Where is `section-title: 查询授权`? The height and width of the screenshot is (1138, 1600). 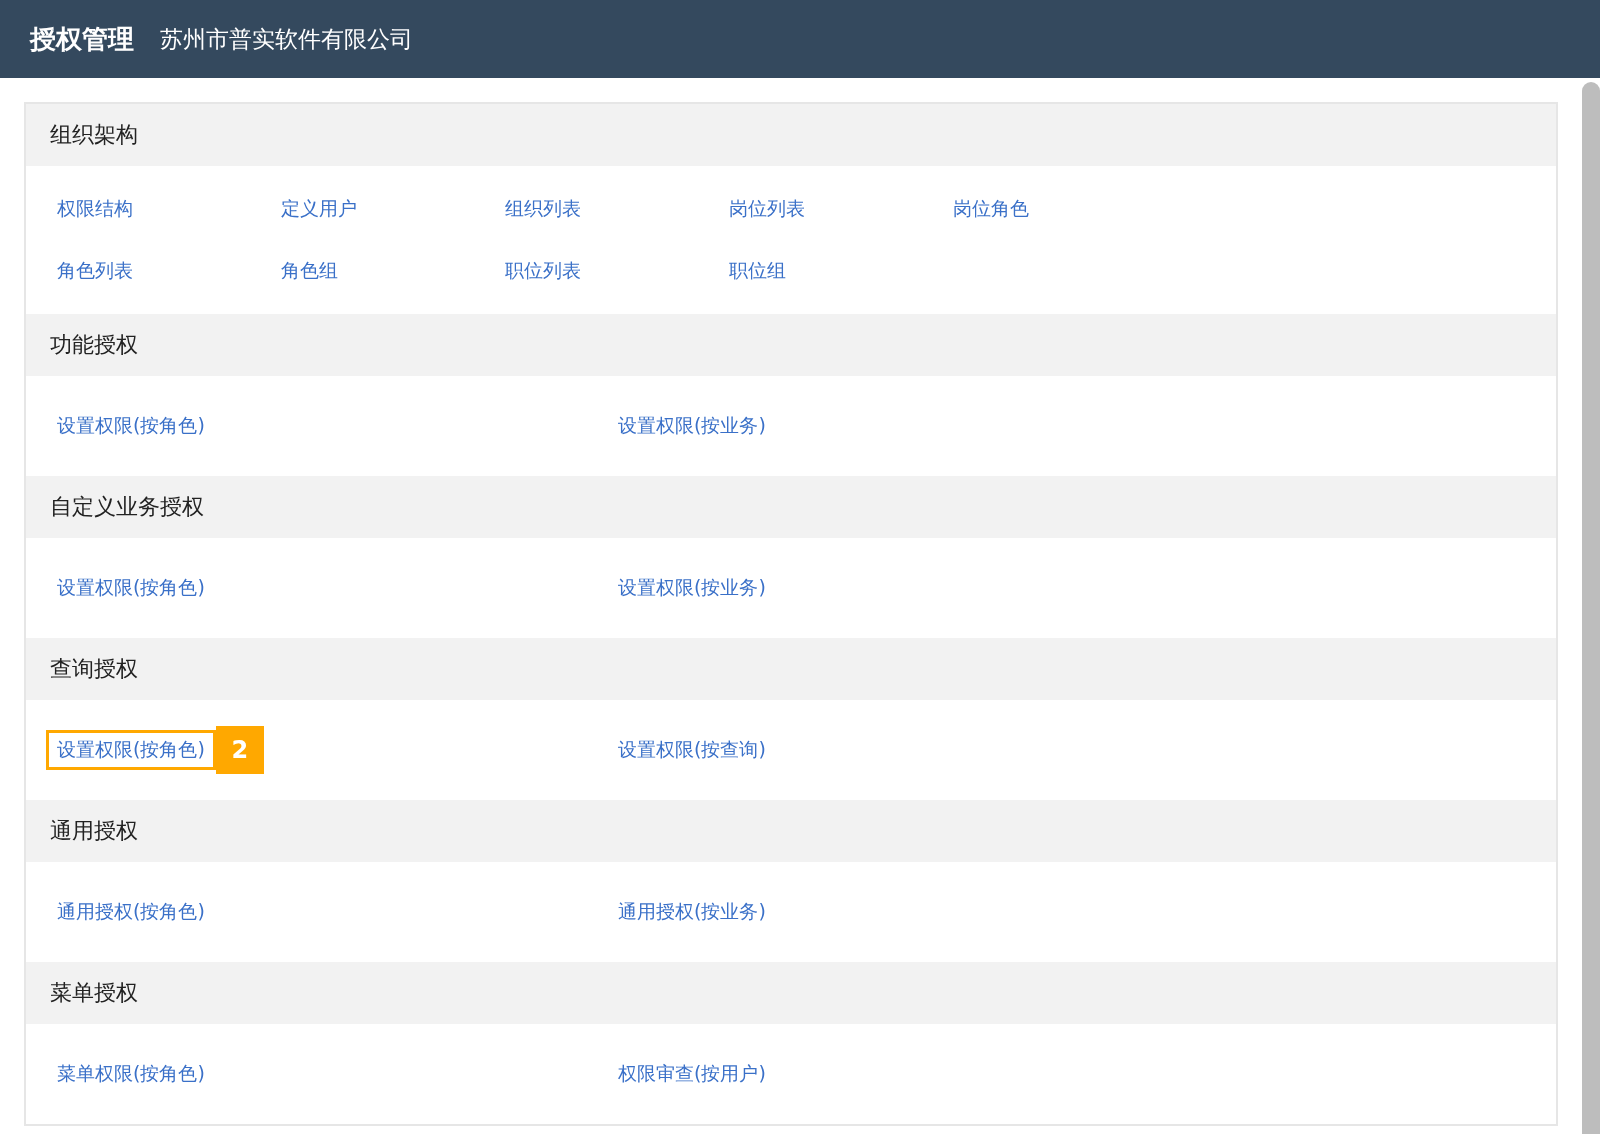 section-title: 查询授权 is located at coordinates (94, 669).